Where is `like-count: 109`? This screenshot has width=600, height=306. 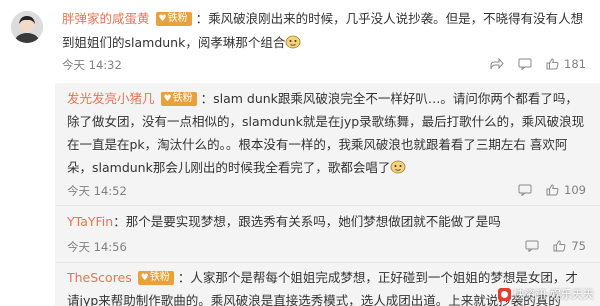
like-count: 109 is located at coordinates (575, 190).